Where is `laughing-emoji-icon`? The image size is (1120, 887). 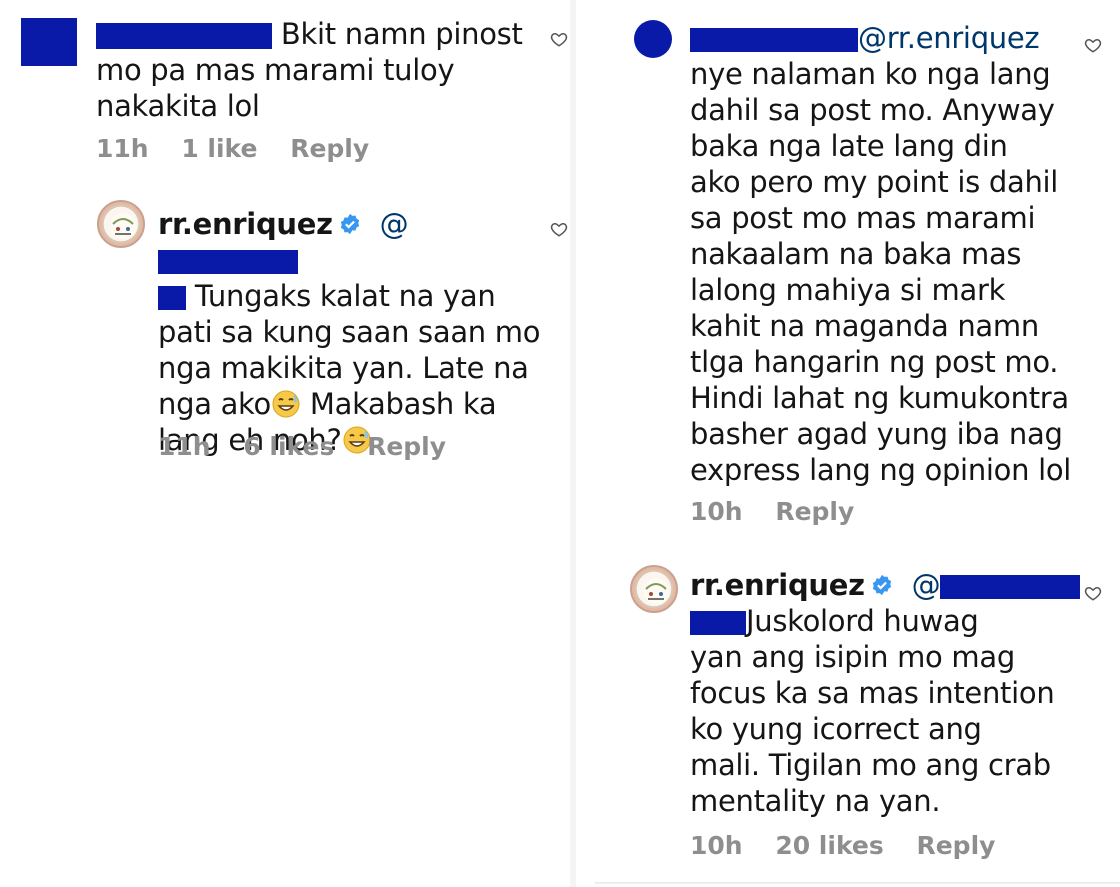
laughing-emoji-icon is located at coordinates (286, 404).